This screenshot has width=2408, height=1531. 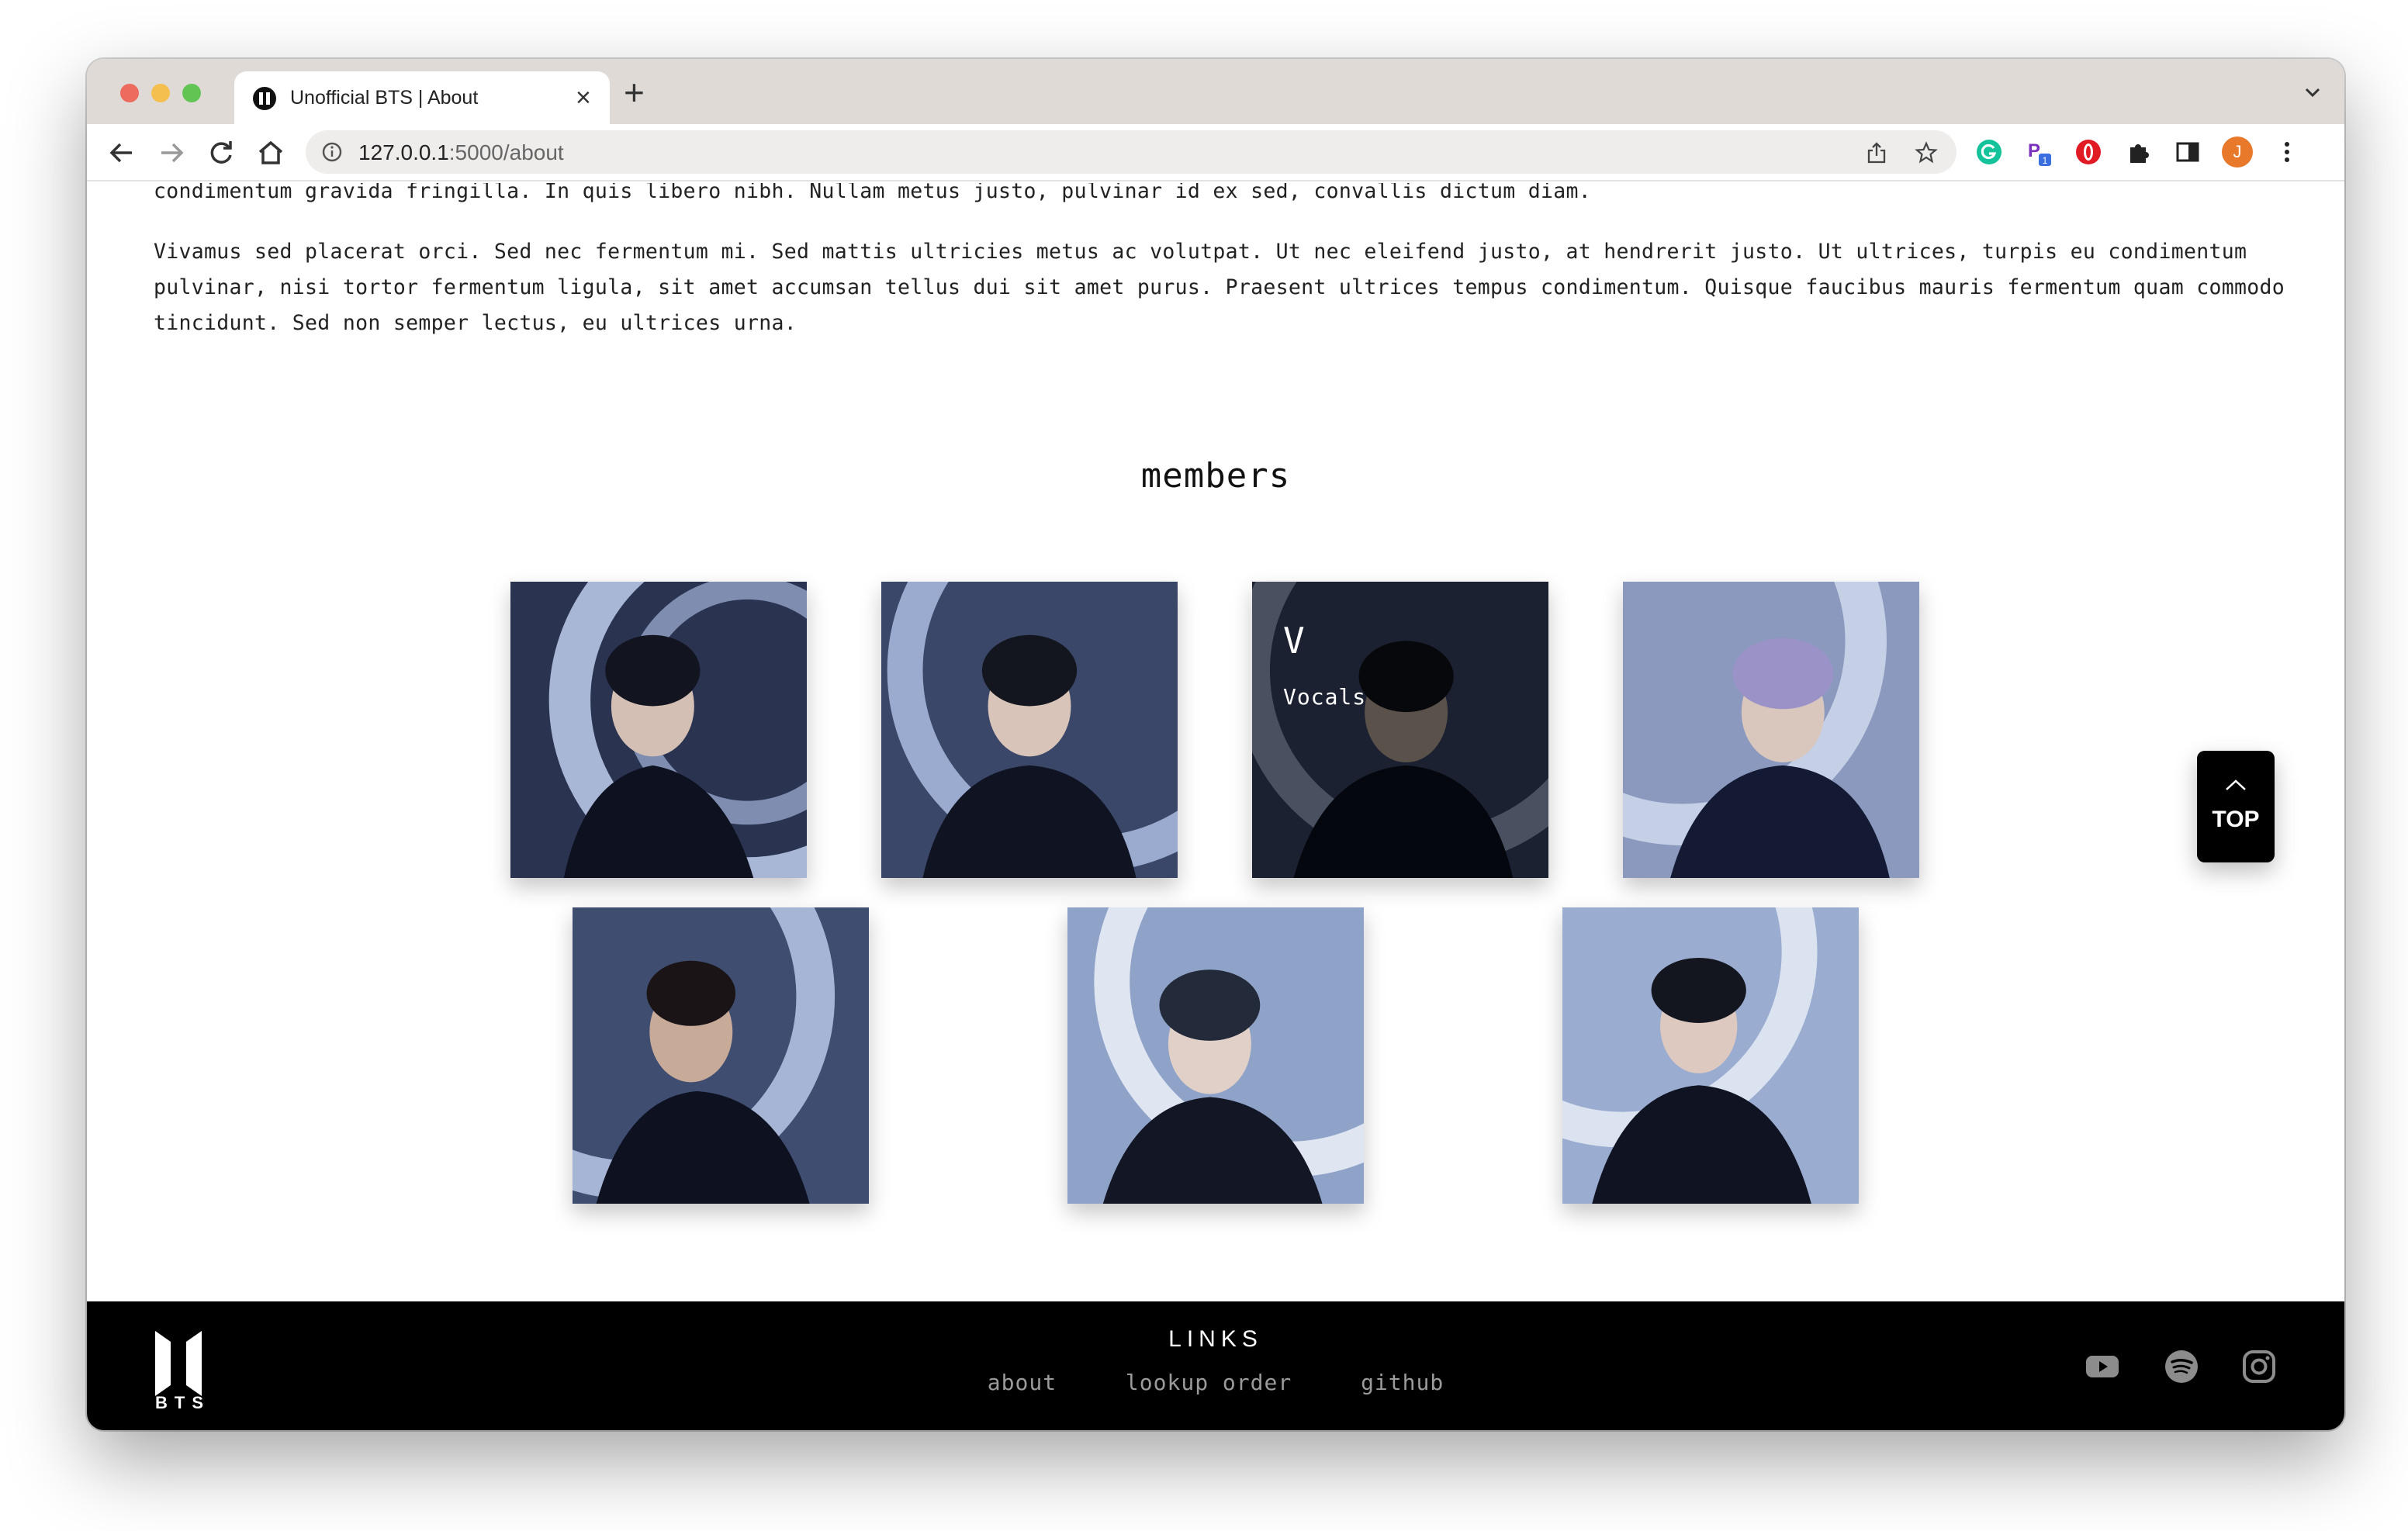 What do you see at coordinates (122, 153) in the screenshot?
I see `back-icon` at bounding box center [122, 153].